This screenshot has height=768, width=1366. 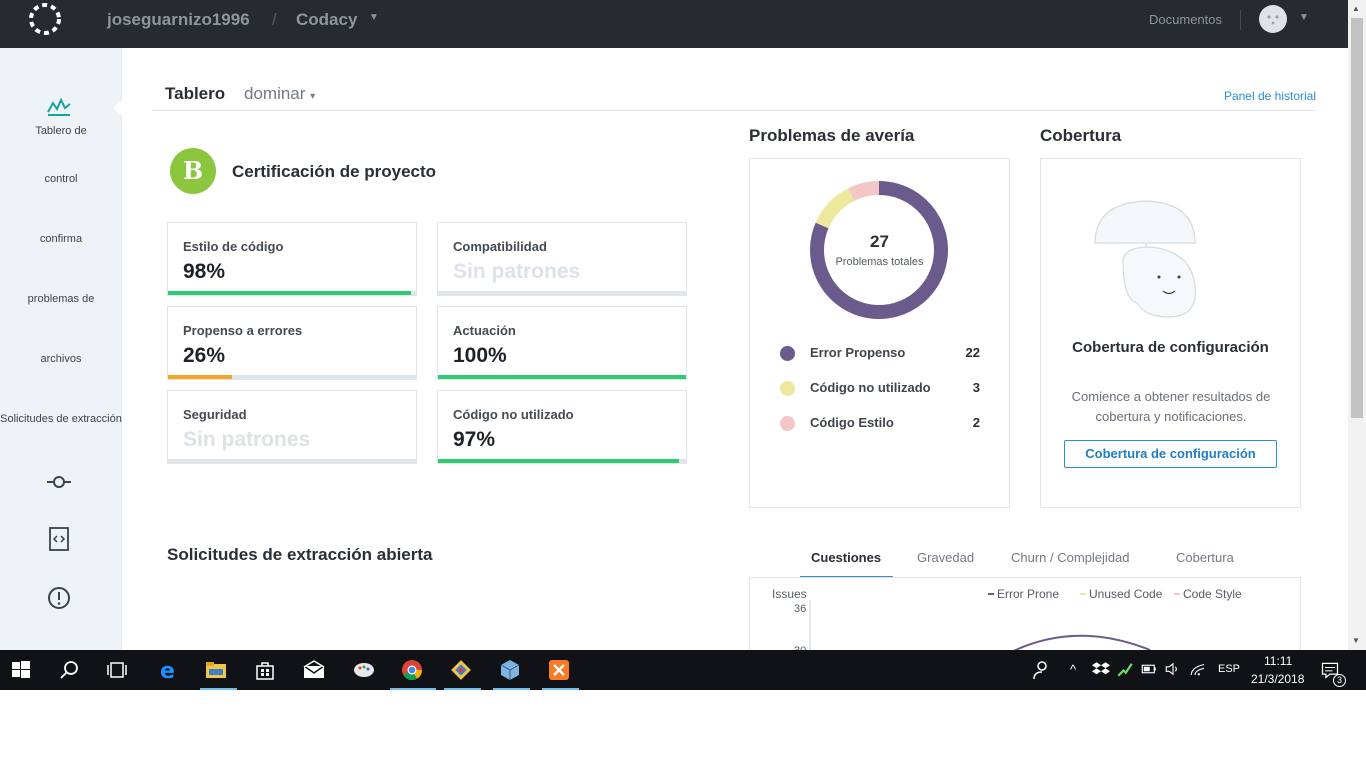 What do you see at coordinates (61, 239) in the screenshot?
I see `sidebar-item-commits: confirma` at bounding box center [61, 239].